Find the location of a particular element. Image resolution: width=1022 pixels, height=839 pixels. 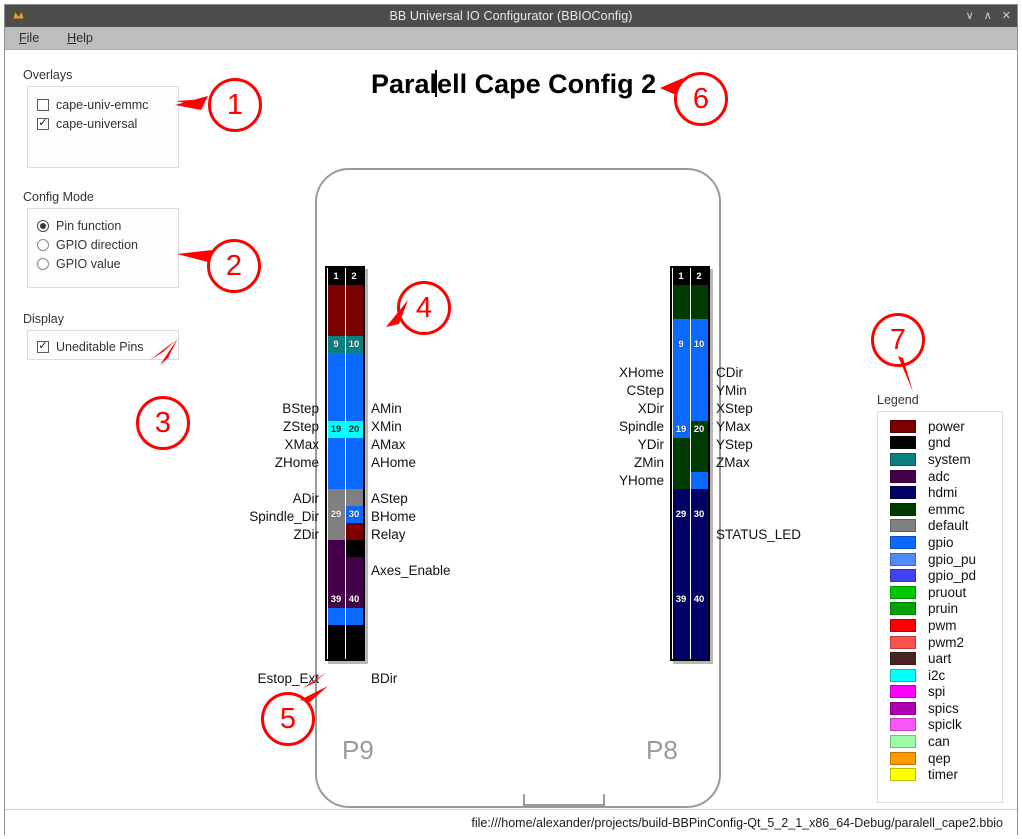

page-title: Paralell Cape Config 2 is located at coordinates (513, 84).